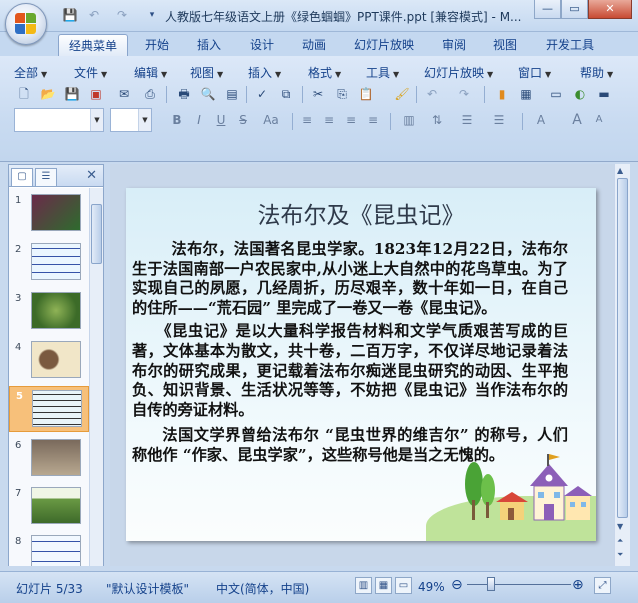 This screenshot has height=603, width=638. I want to click on tab-review: 审阅, so click(454, 45).